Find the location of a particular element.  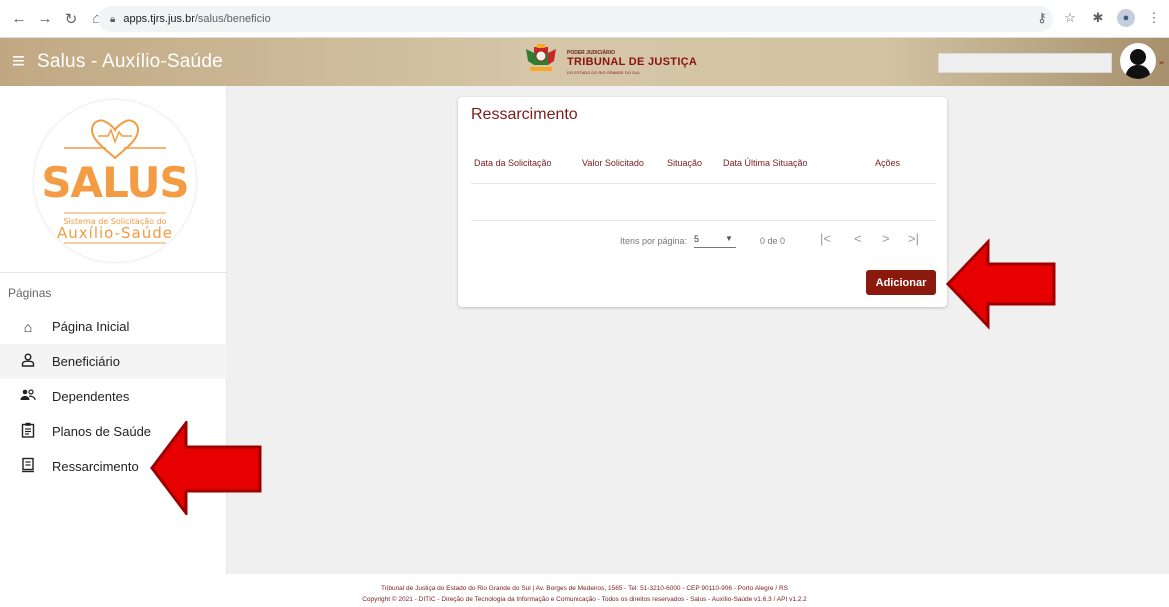

logo-title: SALUS is located at coordinates (115, 182).